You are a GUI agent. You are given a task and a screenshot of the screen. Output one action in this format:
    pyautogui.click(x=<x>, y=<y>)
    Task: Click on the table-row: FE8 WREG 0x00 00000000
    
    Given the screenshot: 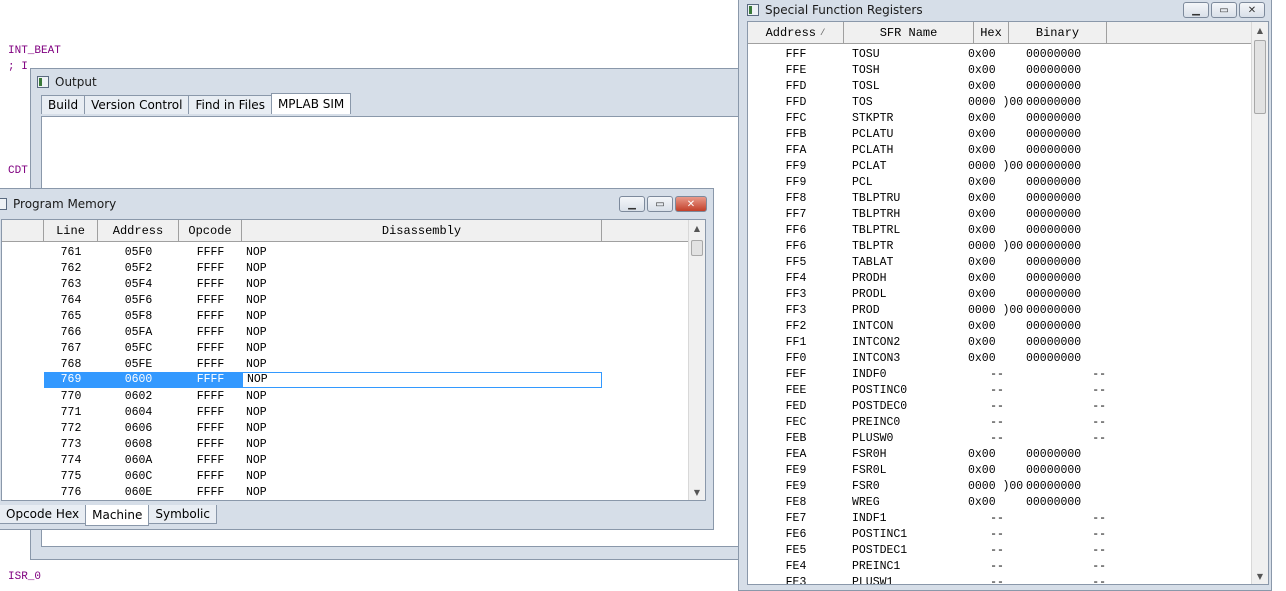 What is the action you would take?
    pyautogui.click(x=998, y=502)
    